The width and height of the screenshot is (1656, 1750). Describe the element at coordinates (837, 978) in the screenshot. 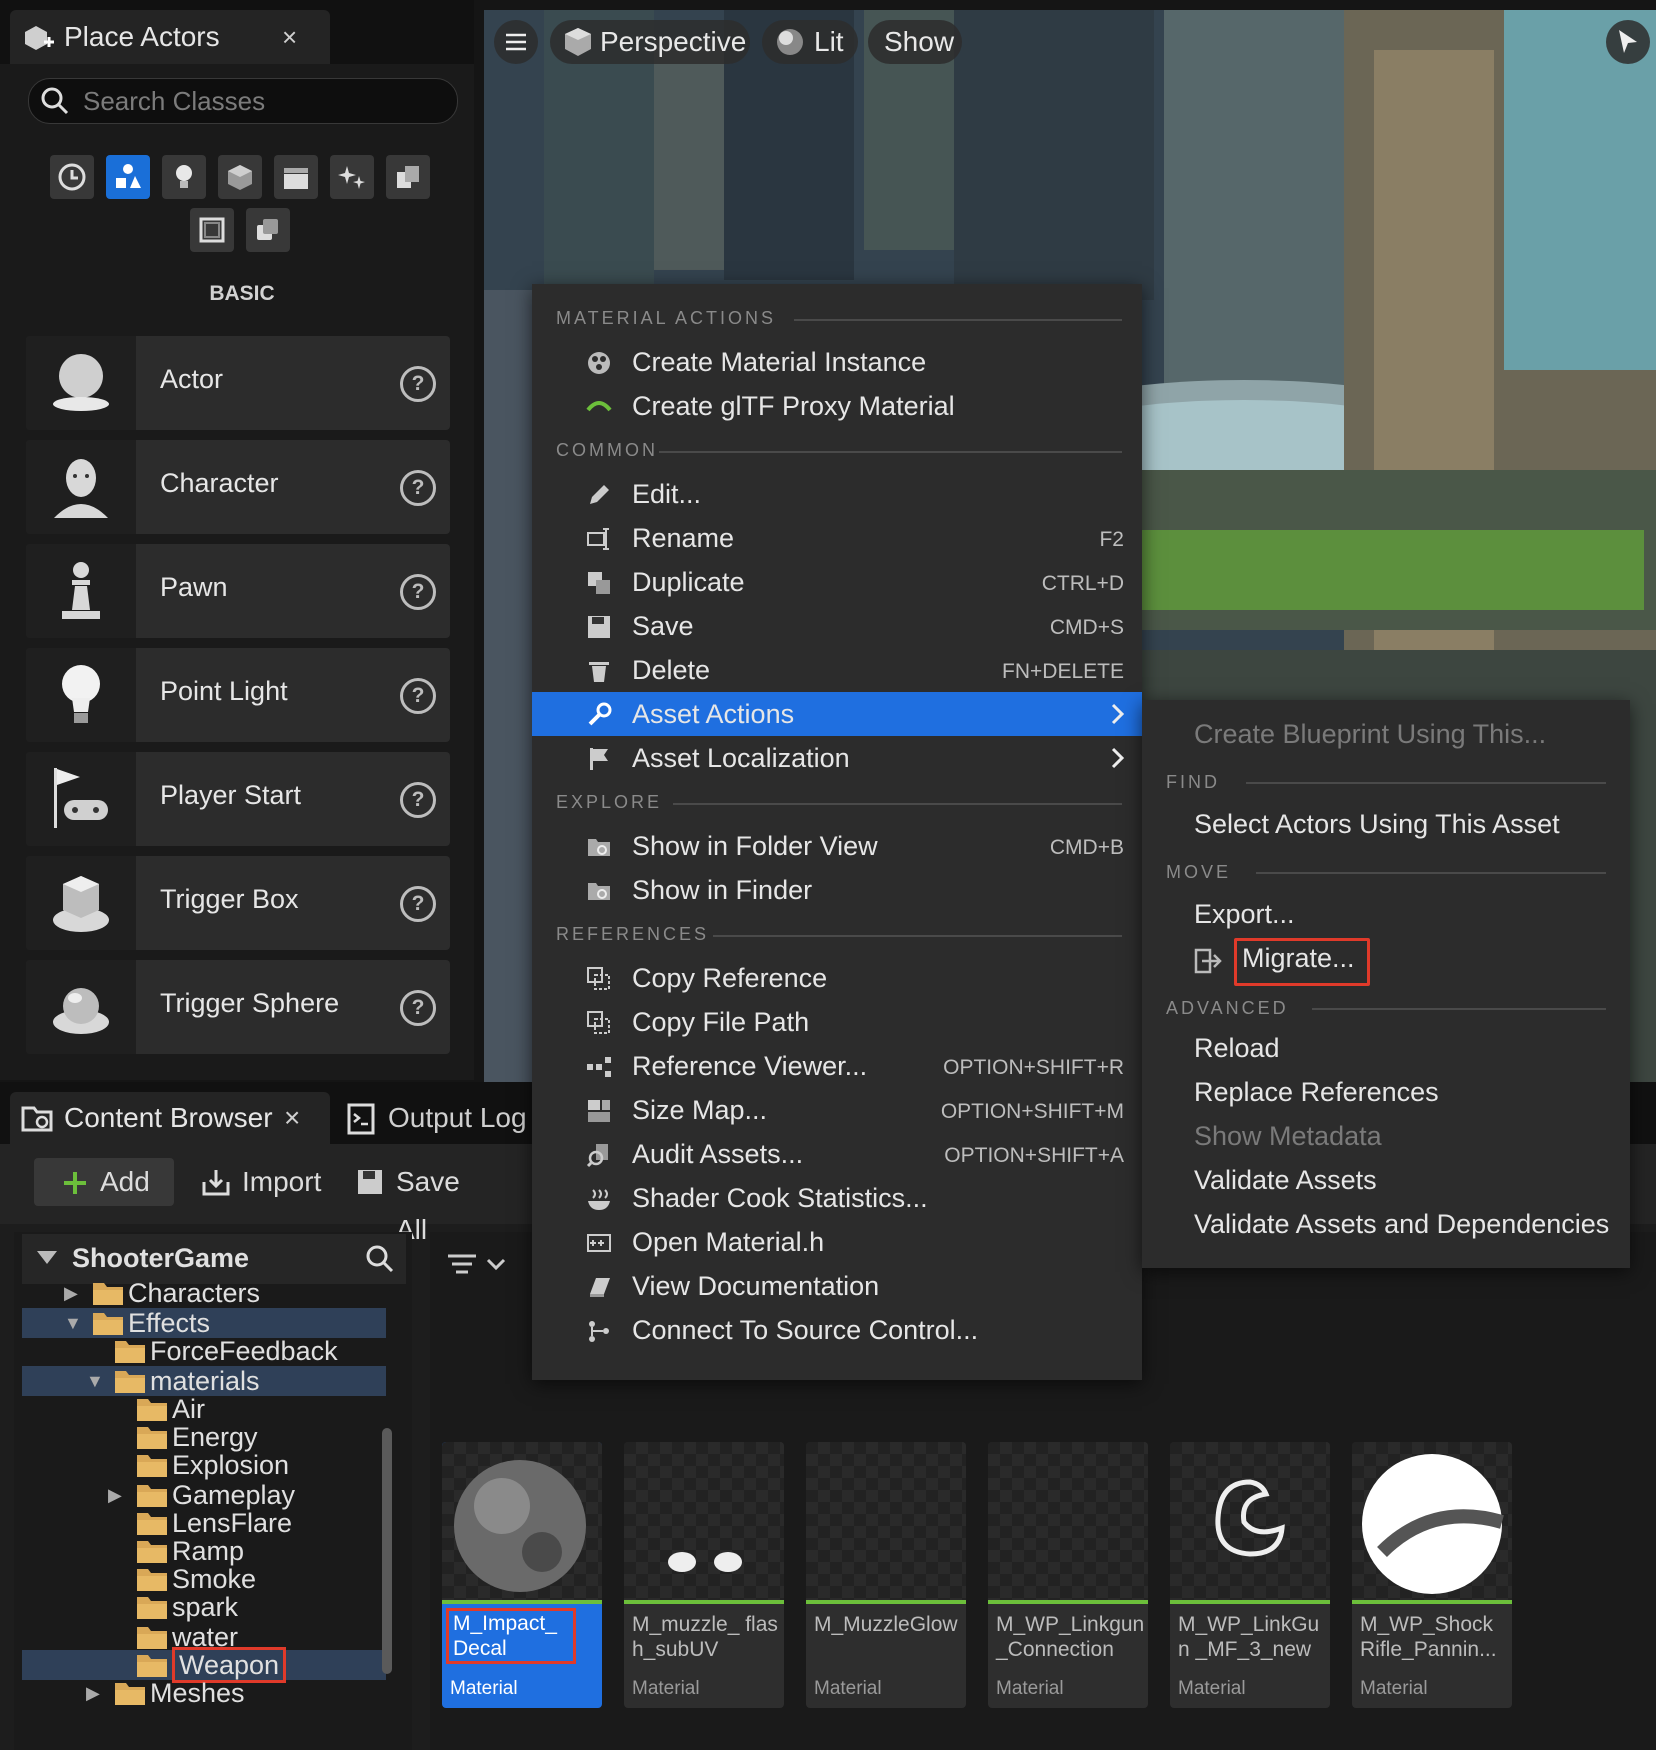

I see `menu-item-copy-reference: Copy Reference` at that location.